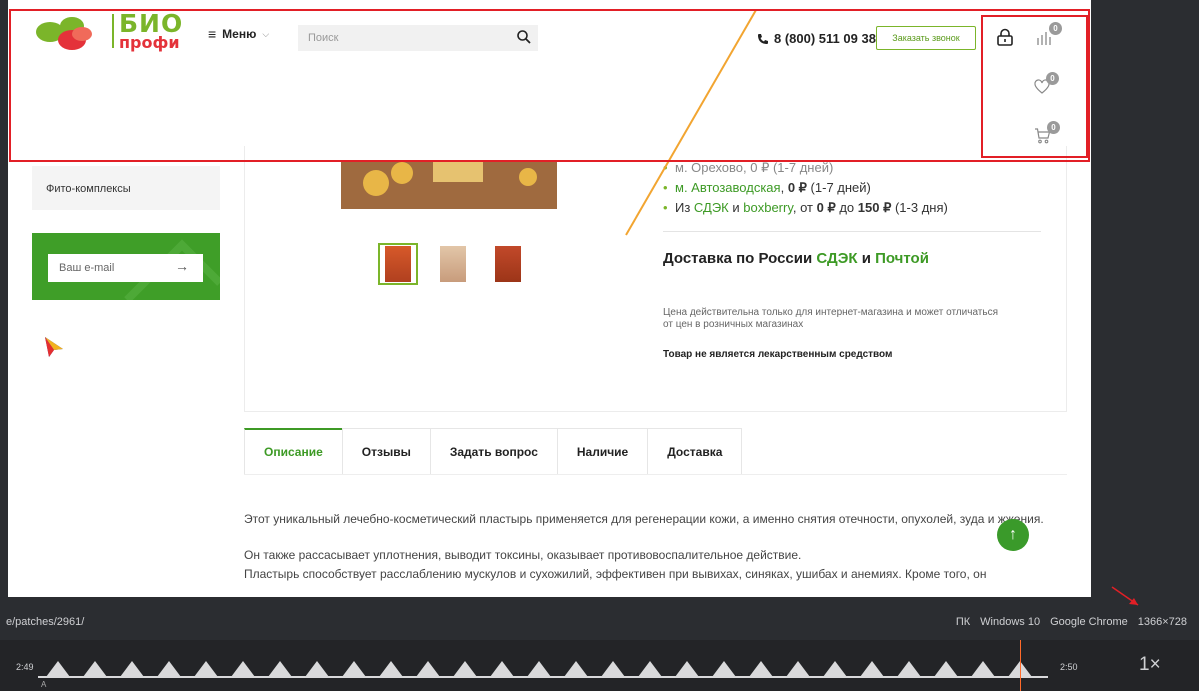 The width and height of the screenshot is (1199, 691). What do you see at coordinates (1049, 36) in the screenshot?
I see `compare-button: 0` at bounding box center [1049, 36].